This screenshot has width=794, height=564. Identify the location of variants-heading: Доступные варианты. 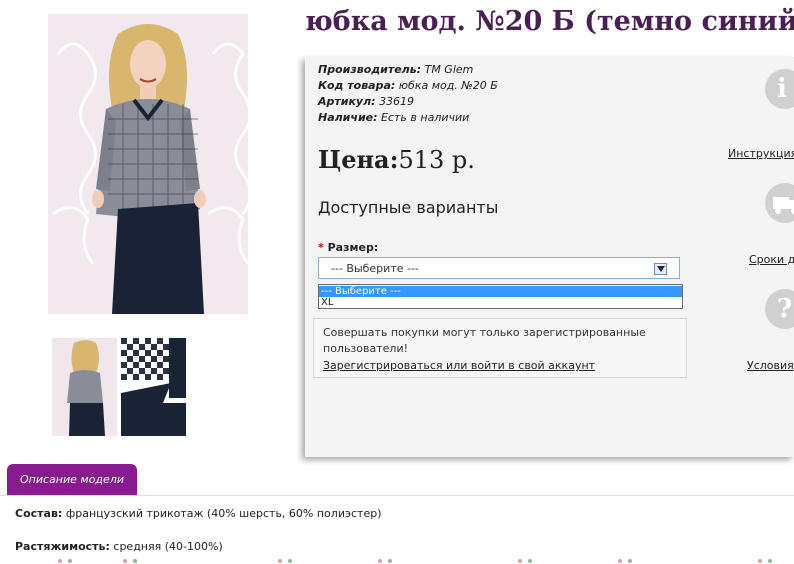
(408, 207).